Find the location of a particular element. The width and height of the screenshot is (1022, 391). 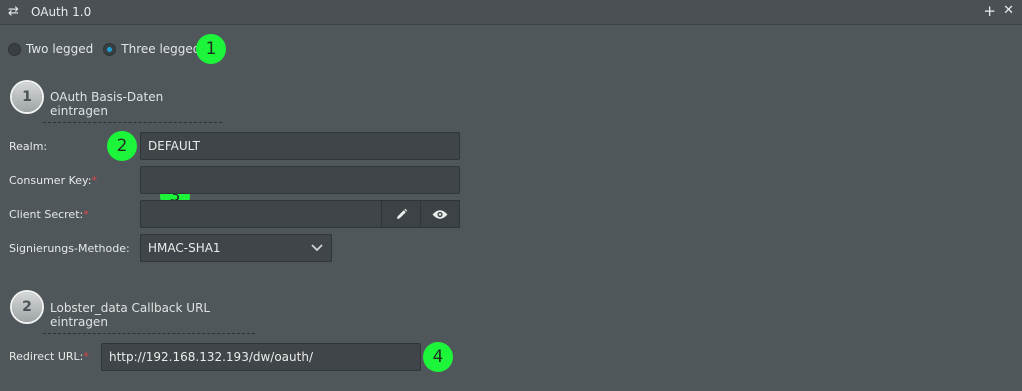

close-icon: ✕ is located at coordinates (1008, 10).